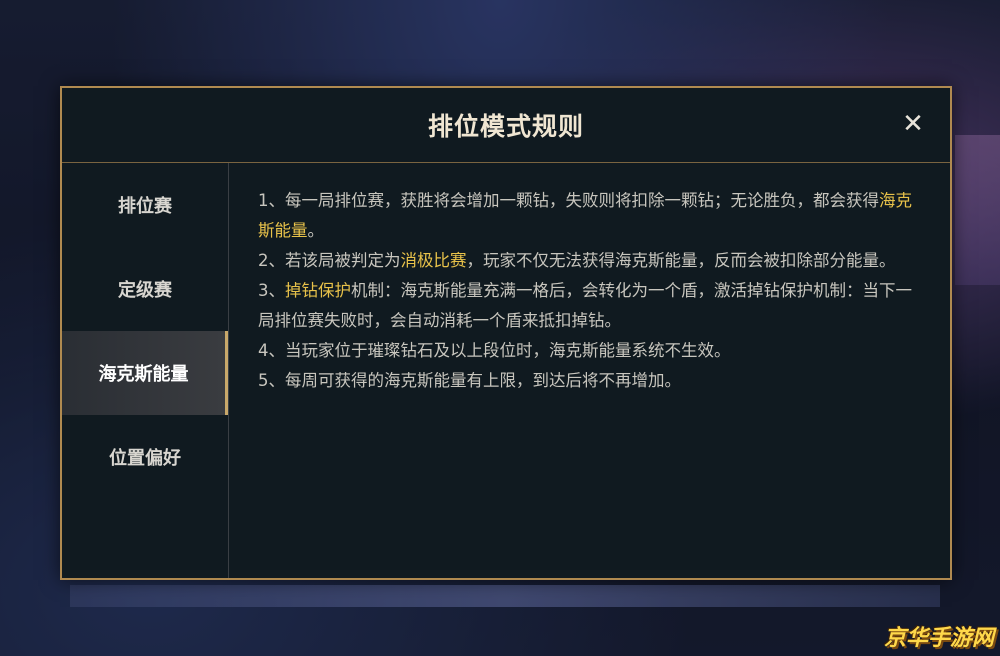 The width and height of the screenshot is (1000, 656). I want to click on rule-text: 3、, so click(271, 290).